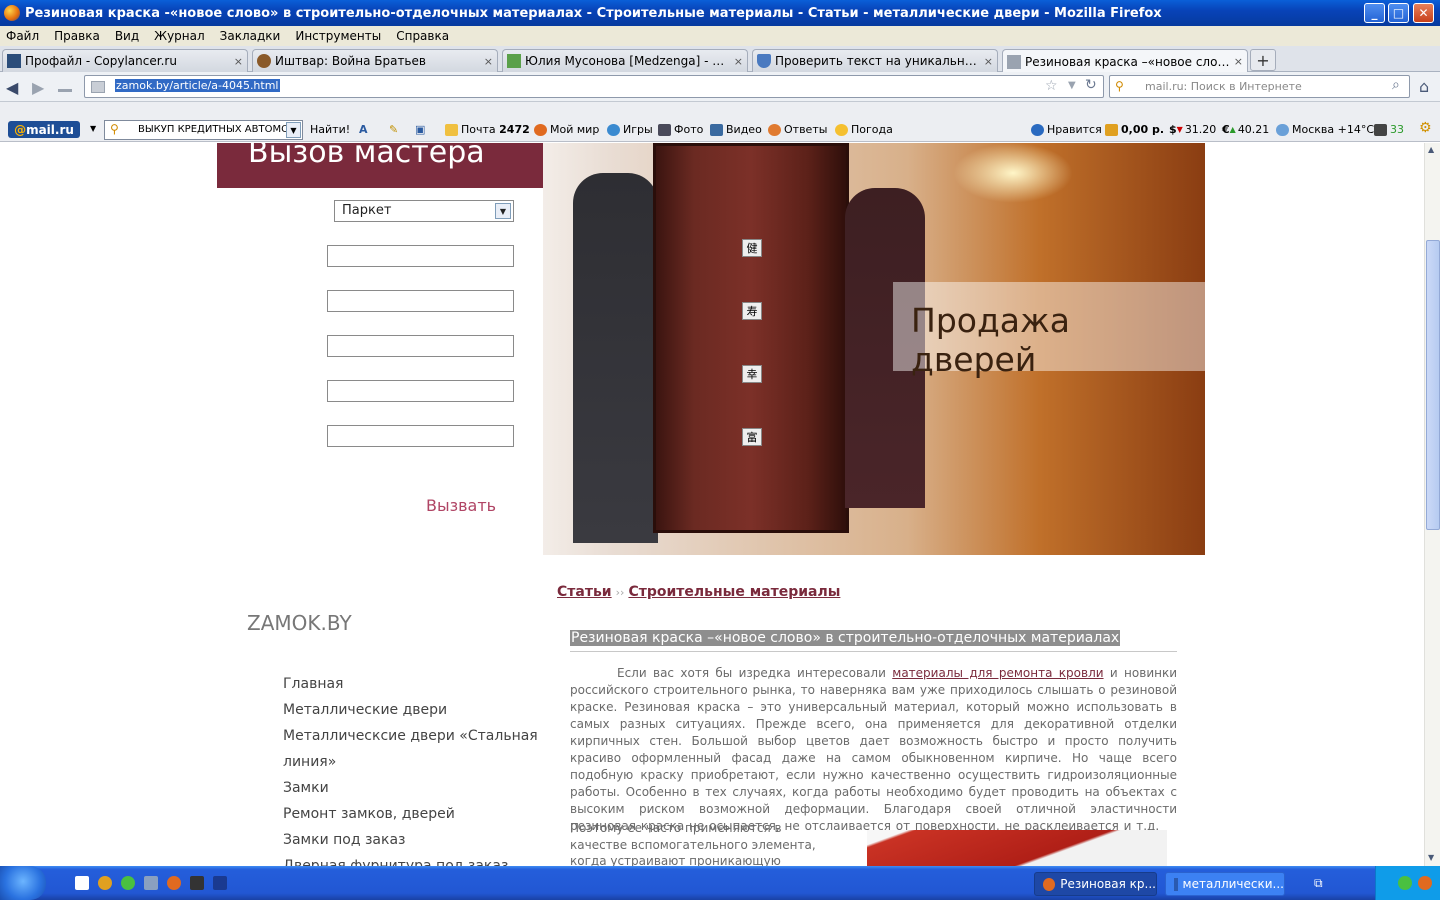  What do you see at coordinates (1259, 86) in the screenshot?
I see `search-input: ⚲ mail.ru: Поиск в Интернете ⌕` at bounding box center [1259, 86].